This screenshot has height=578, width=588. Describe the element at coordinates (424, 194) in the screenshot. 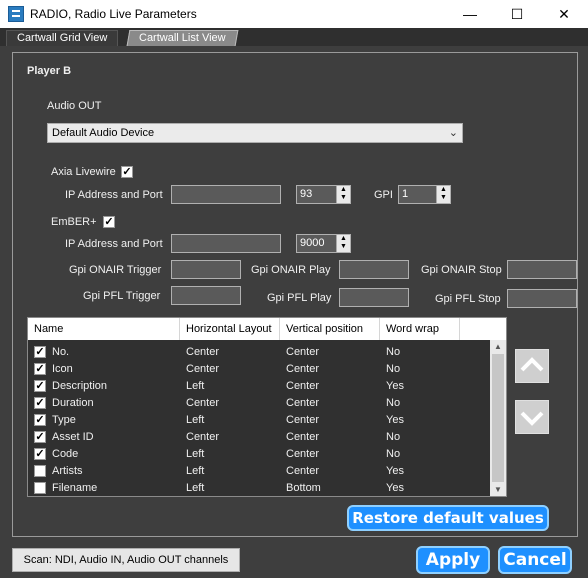

I see `axia-gpi-stepper: 1 ▲ ▼` at that location.